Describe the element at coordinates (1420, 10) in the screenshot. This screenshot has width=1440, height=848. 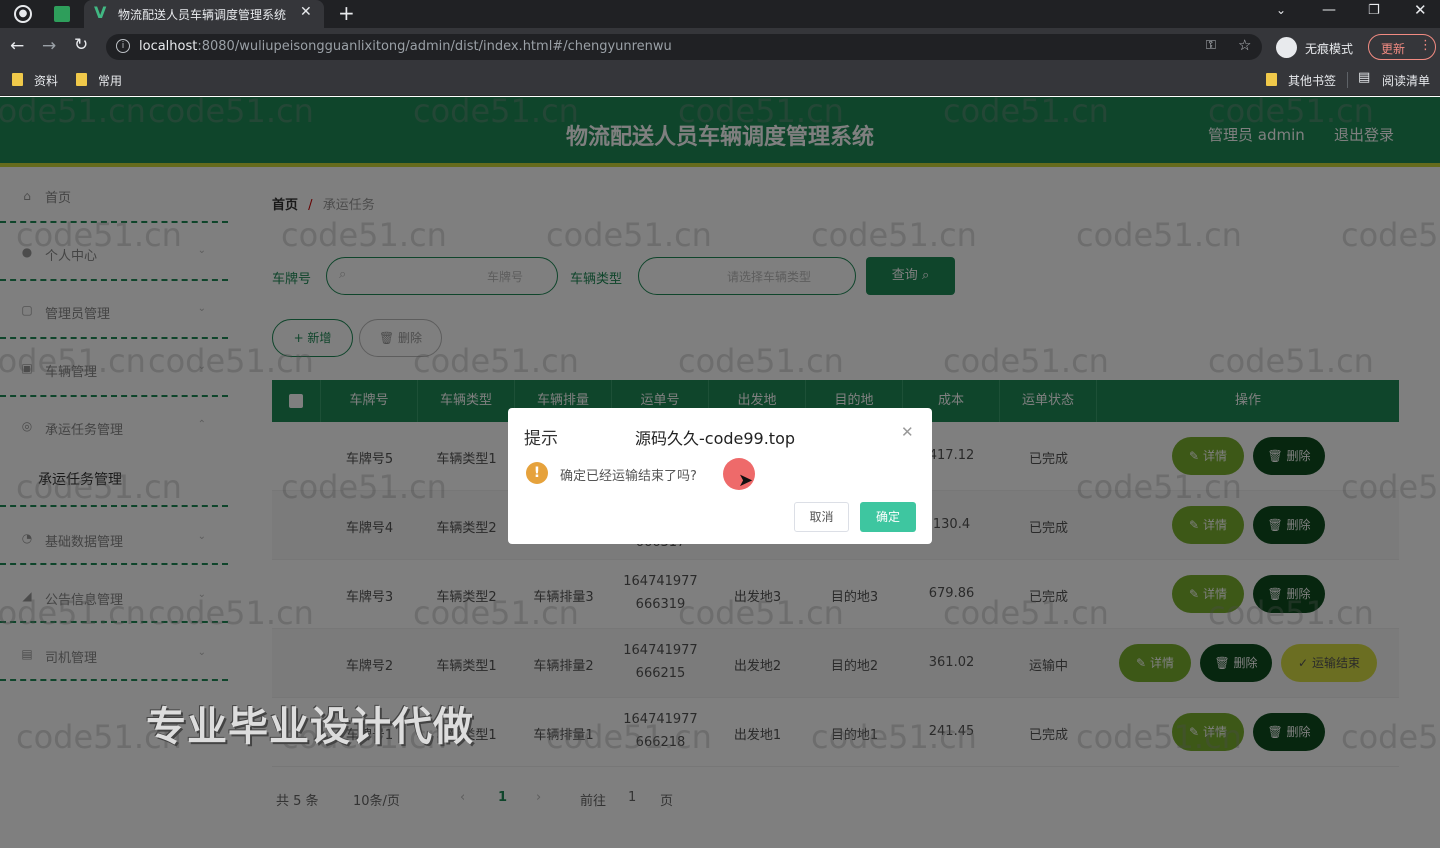
I see `window-close-icon: ✕` at that location.